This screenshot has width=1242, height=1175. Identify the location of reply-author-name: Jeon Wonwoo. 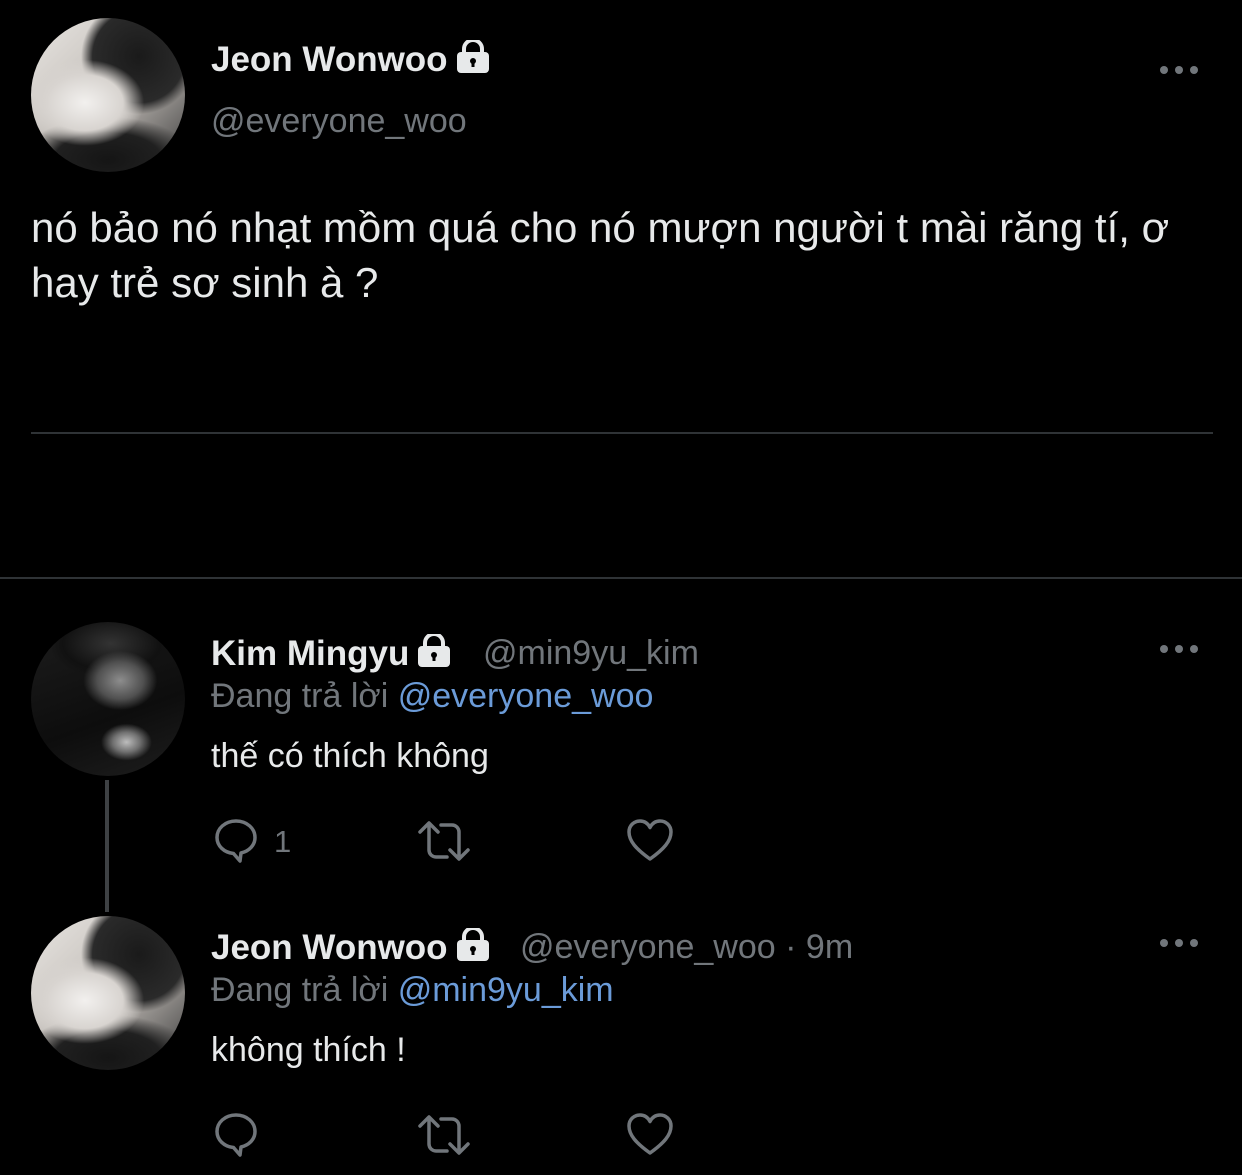
(351, 948).